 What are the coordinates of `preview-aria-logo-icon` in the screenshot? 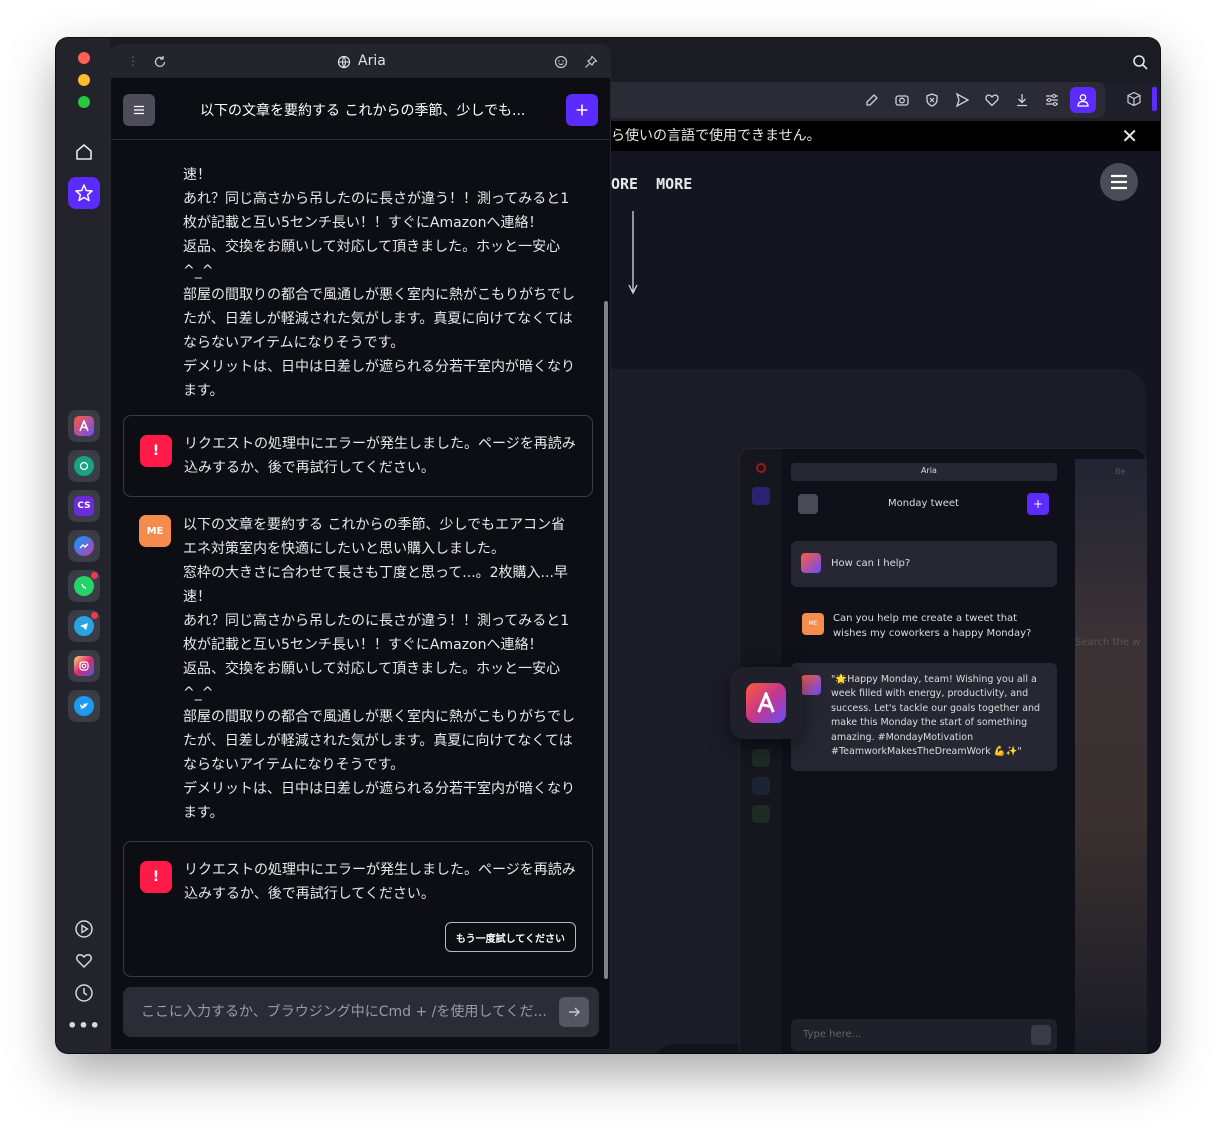 It's located at (811, 563).